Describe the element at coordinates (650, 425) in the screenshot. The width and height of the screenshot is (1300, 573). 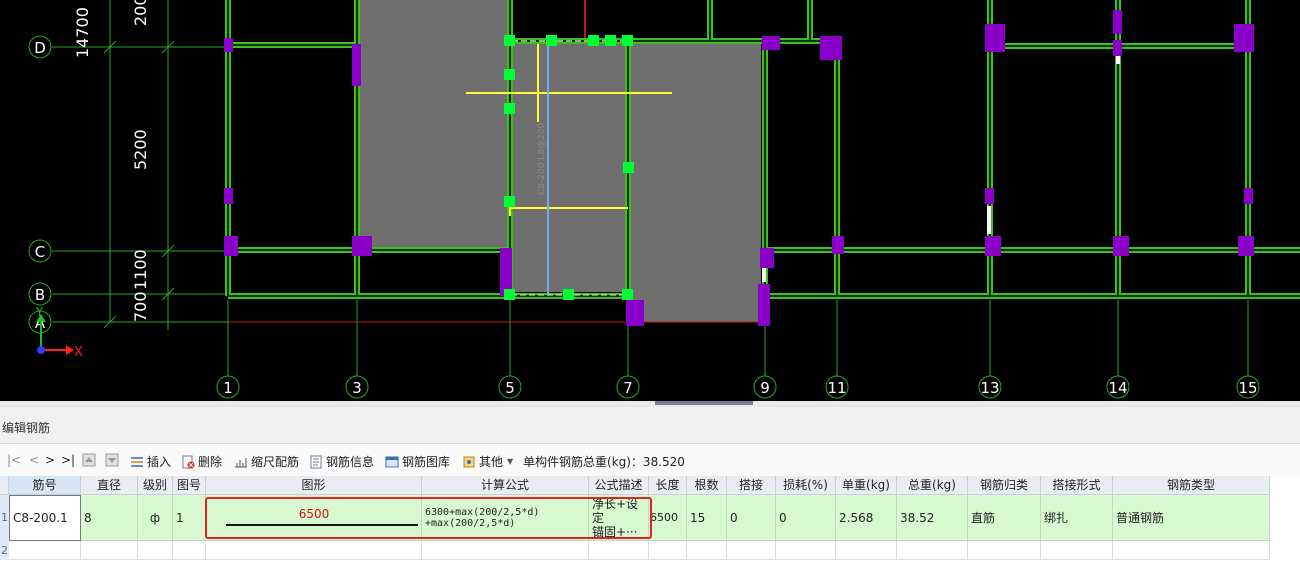
I see `edit-rebar-panel-header: 编辑钢筋` at that location.